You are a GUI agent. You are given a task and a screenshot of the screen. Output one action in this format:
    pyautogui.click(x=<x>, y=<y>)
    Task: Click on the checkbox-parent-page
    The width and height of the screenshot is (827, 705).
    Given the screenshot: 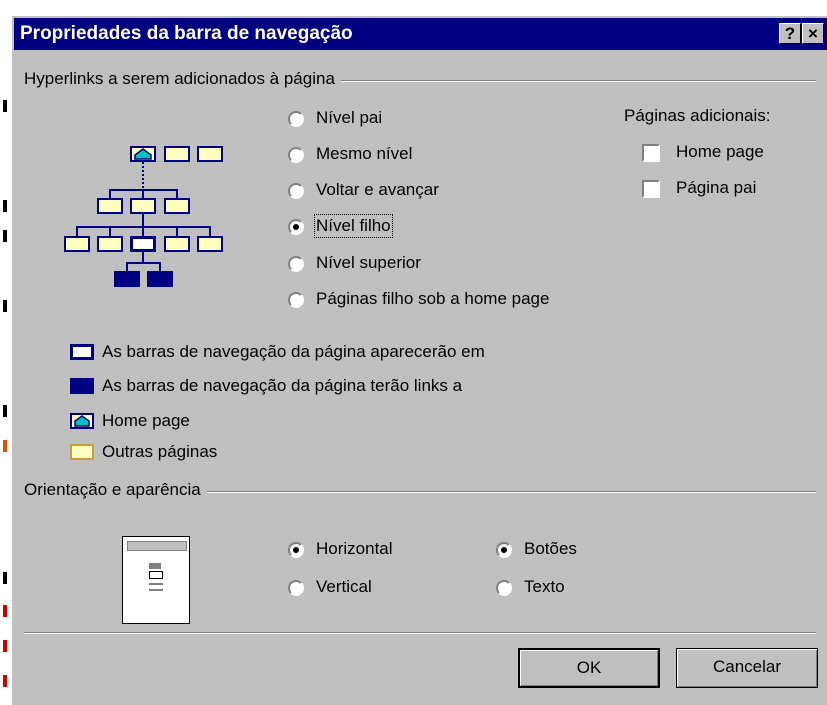 What is the action you would take?
    pyautogui.click(x=651, y=189)
    